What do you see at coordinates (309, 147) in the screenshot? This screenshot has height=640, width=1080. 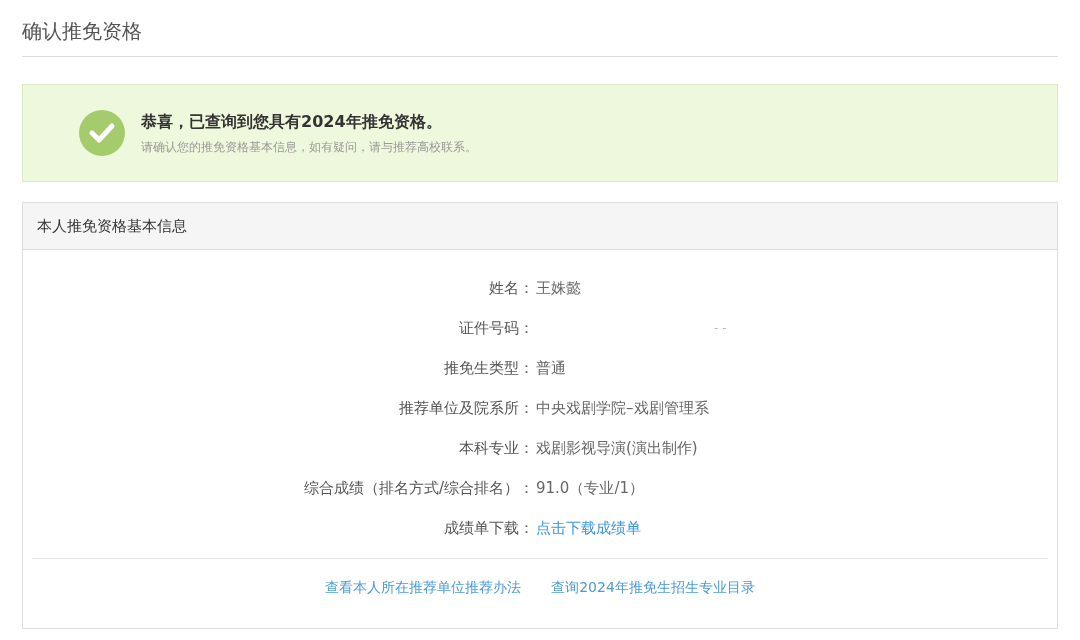 I see `alert-message: 请确认您的推免资格基本信息，如有疑问，请与推荐高校联系。` at bounding box center [309, 147].